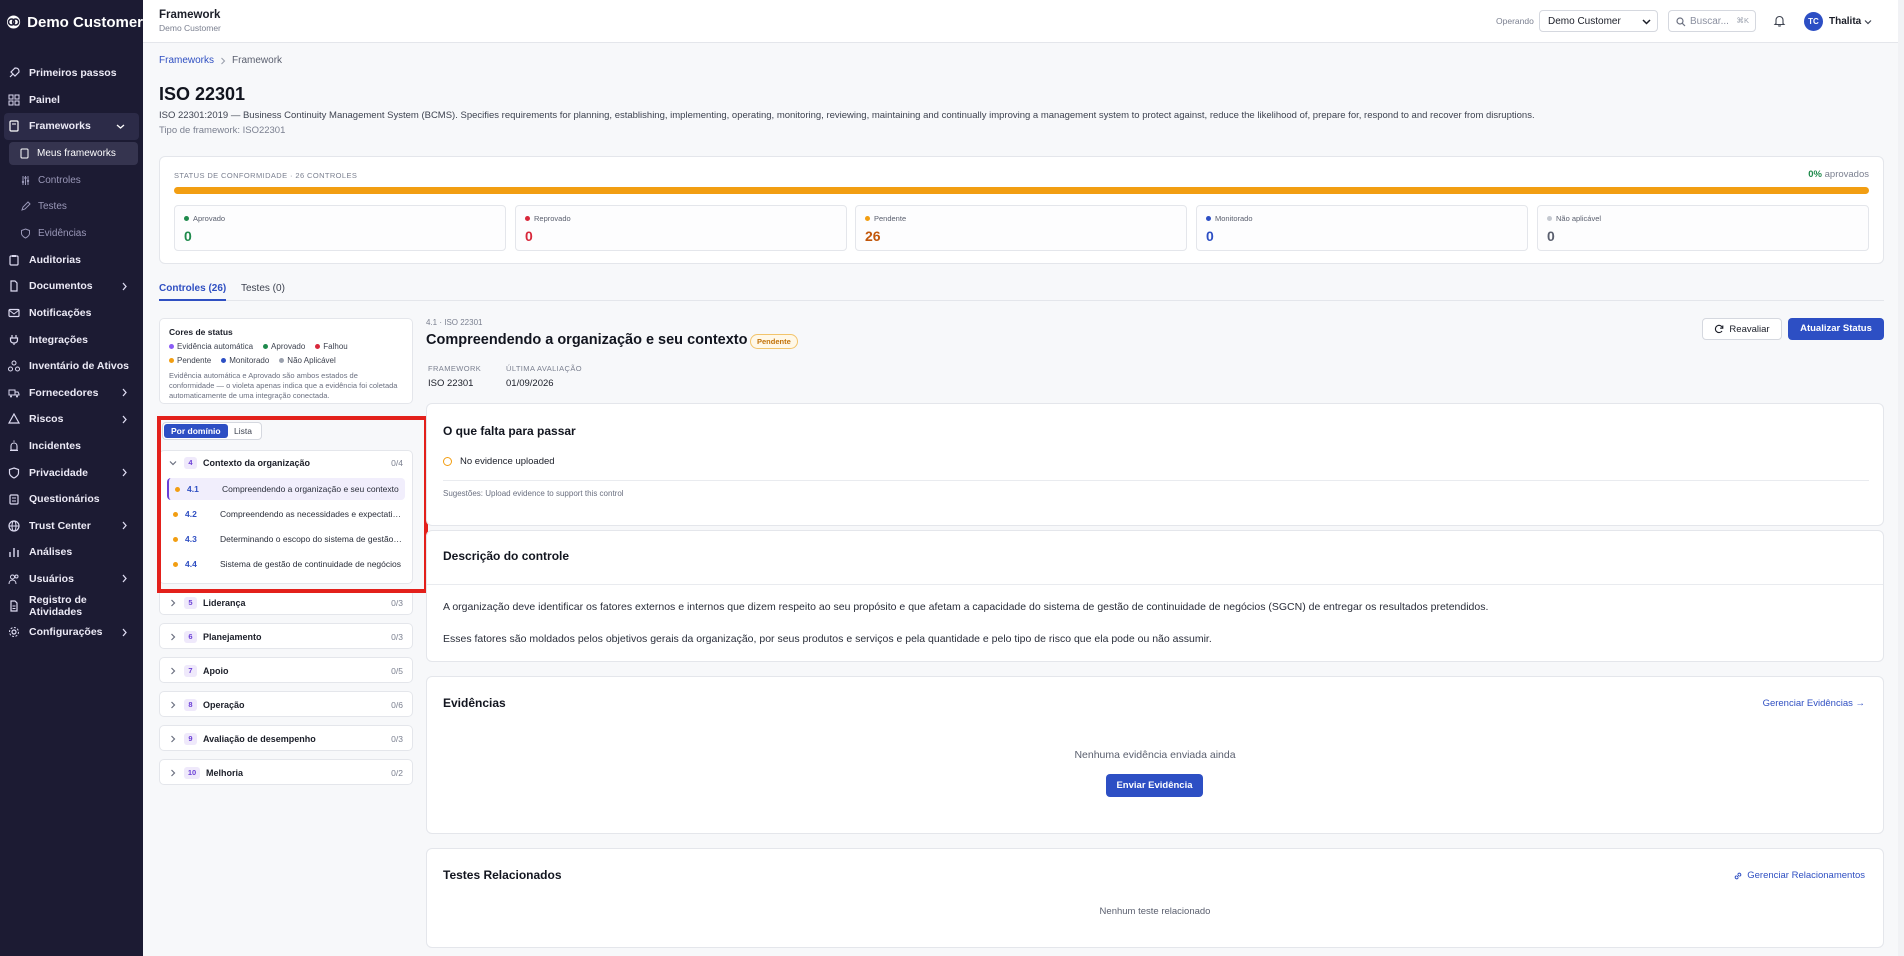 Image resolution: width=1904 pixels, height=956 pixels. What do you see at coordinates (73, 153) in the screenshot?
I see `sidebar-subitem-meus-frameworks: Meus frameworks` at bounding box center [73, 153].